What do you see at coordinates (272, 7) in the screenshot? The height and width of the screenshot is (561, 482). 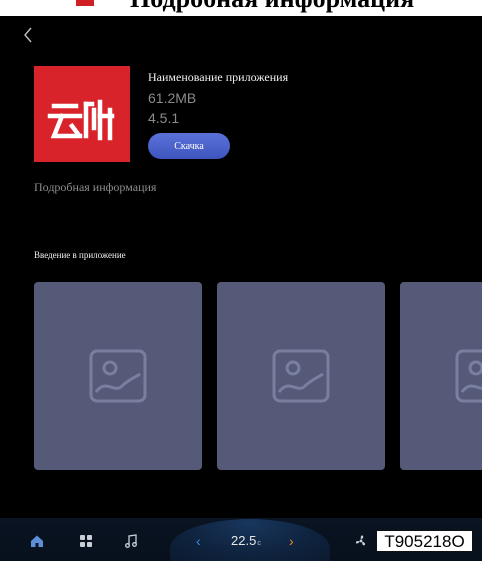 I see `page-title: Подробная информация` at bounding box center [272, 7].